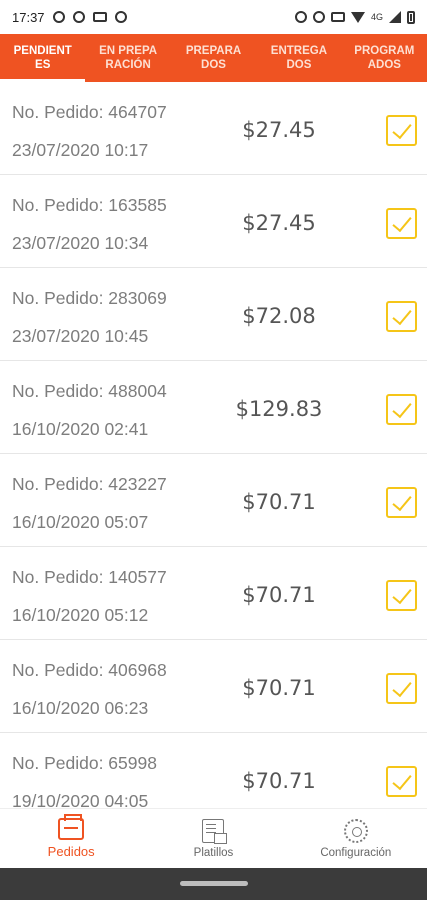 The image size is (427, 900). What do you see at coordinates (89, 577) in the screenshot?
I see `order-number: No. Pedido: 140577` at bounding box center [89, 577].